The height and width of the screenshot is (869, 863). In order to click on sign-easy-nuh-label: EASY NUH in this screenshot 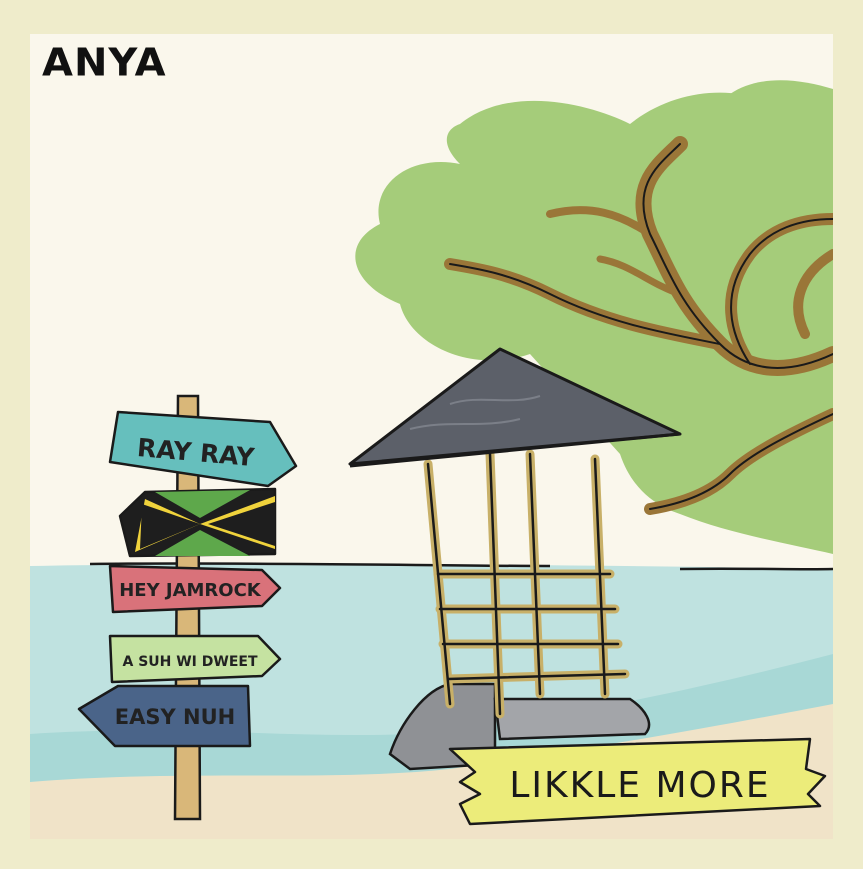, I will do `click(175, 717)`.